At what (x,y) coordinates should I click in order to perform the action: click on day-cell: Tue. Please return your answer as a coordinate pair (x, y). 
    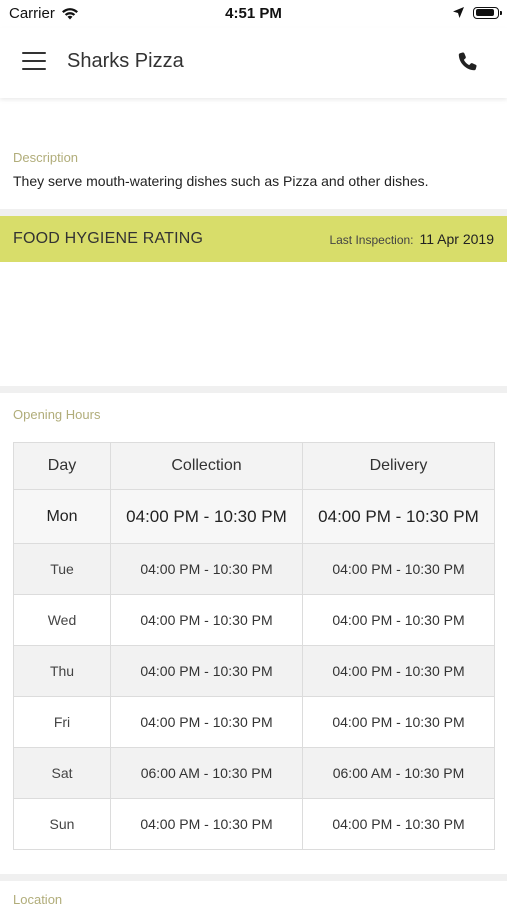
    Looking at the image, I should click on (62, 569).